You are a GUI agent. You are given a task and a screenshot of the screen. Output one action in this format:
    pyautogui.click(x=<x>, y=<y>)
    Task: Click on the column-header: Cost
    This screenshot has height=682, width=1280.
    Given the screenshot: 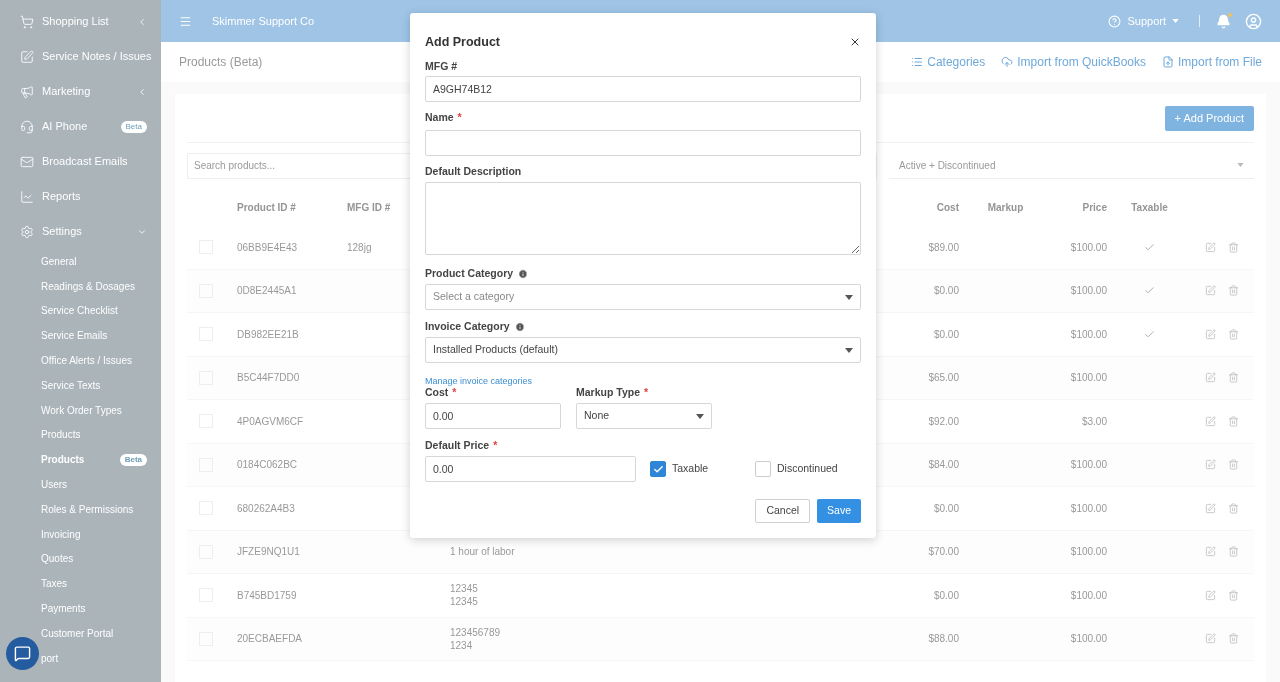 What is the action you would take?
    pyautogui.click(x=947, y=207)
    